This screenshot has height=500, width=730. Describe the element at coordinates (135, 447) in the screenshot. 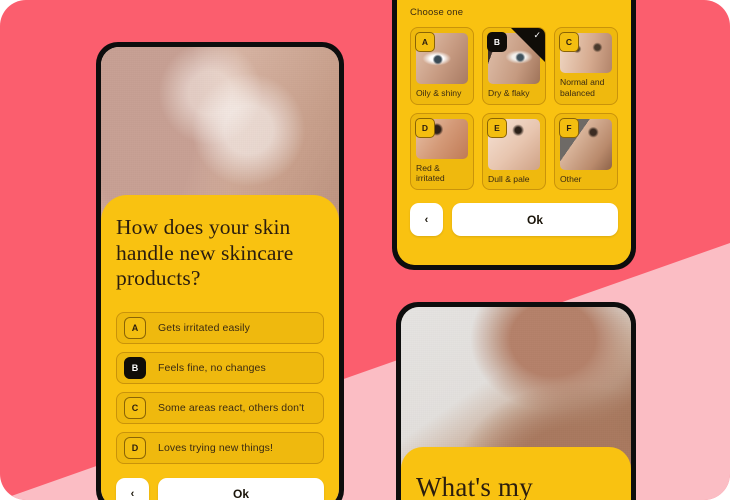

I see `option-badge-d: D` at that location.